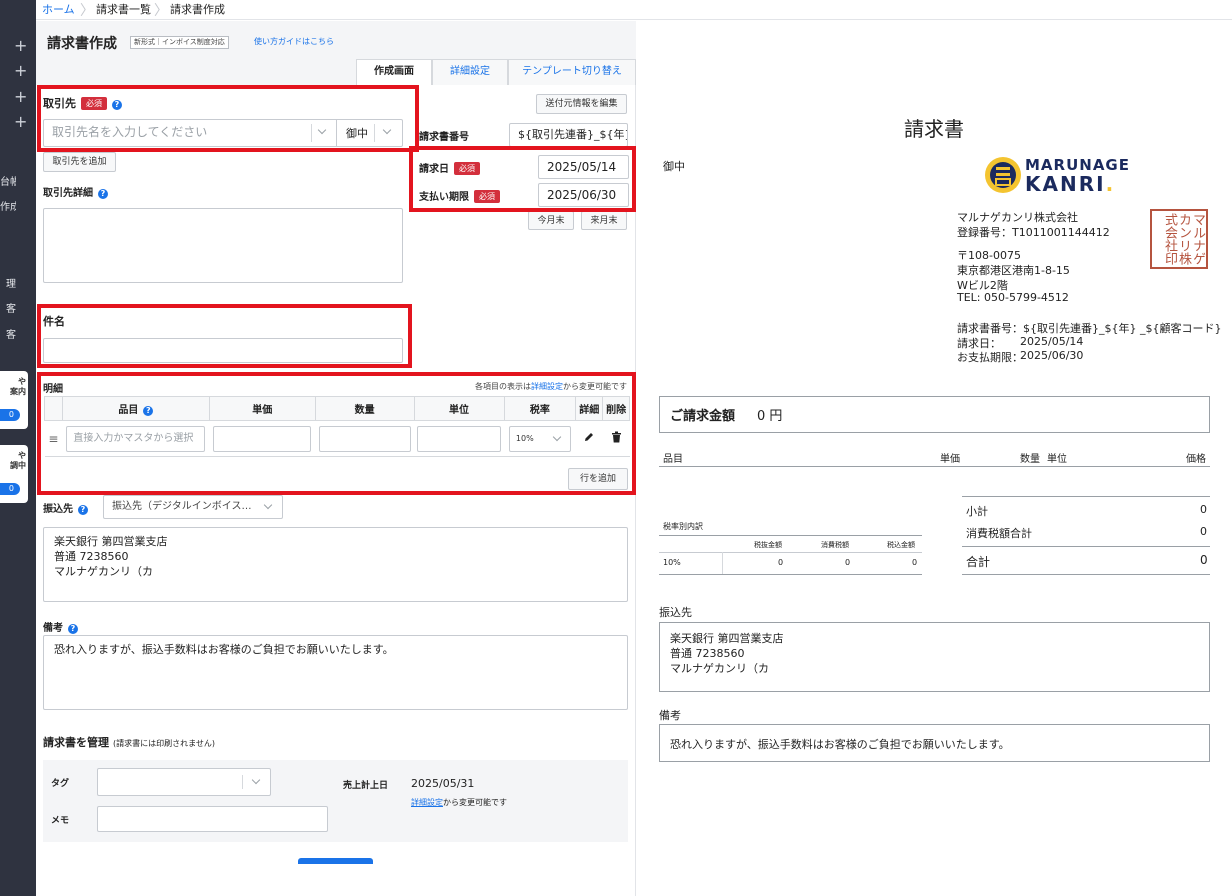 The image size is (1232, 896). What do you see at coordinates (848, 562) in the screenshot?
I see `tax-value-tax: 0` at bounding box center [848, 562].